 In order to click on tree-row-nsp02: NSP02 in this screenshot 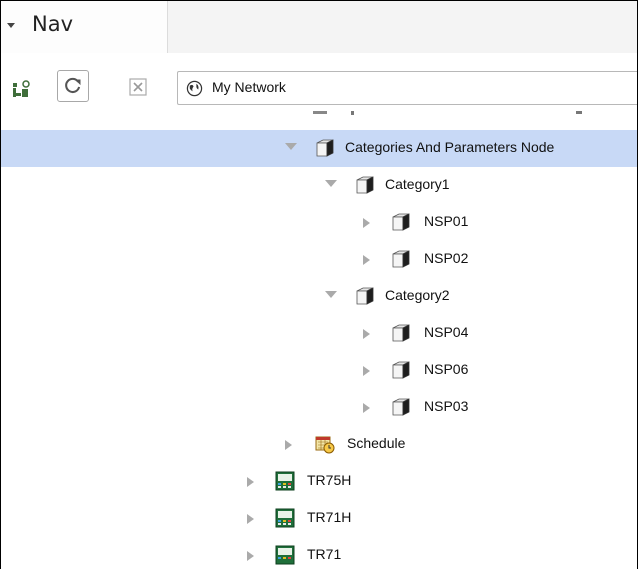, I will do `click(319, 259)`.